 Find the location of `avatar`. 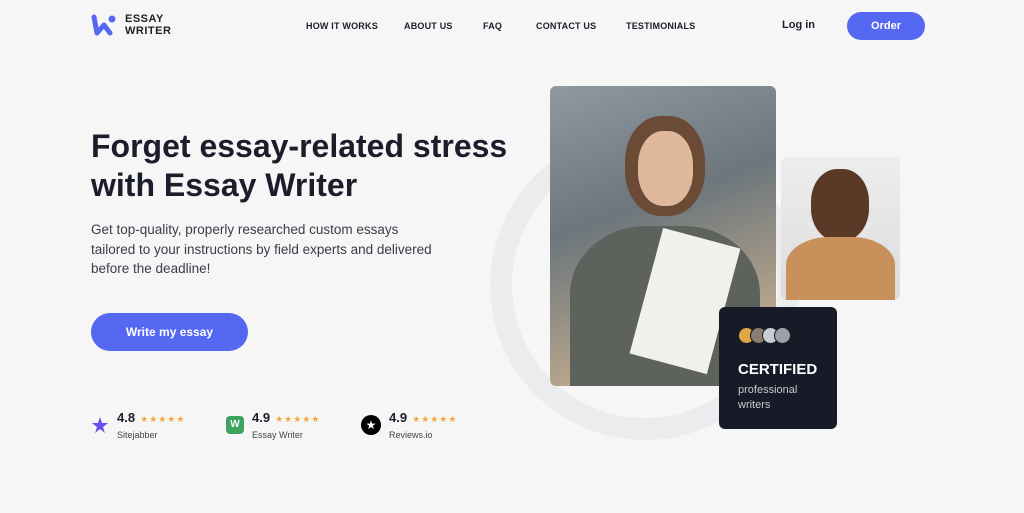

avatar is located at coordinates (782, 335).